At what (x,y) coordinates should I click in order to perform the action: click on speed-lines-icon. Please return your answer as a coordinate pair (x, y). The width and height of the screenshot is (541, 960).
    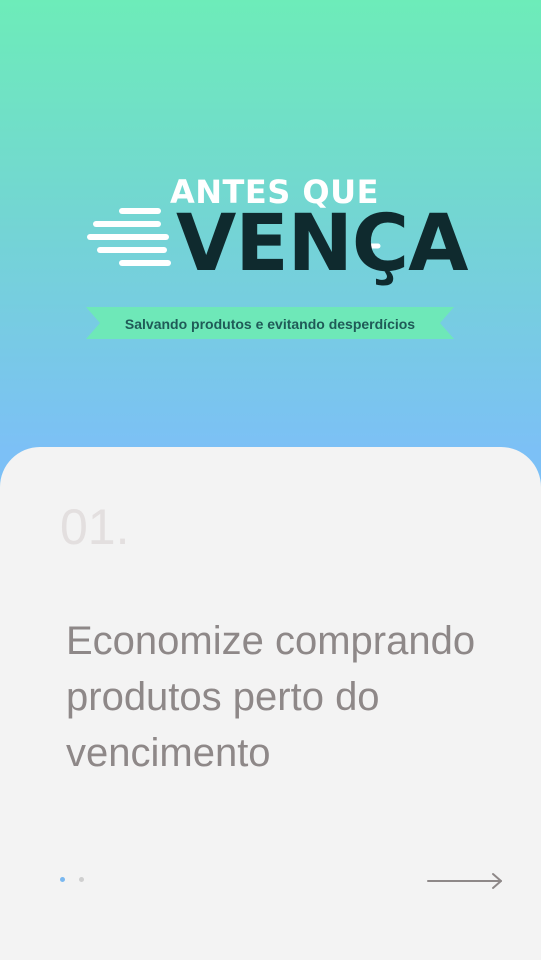
    Looking at the image, I should click on (129, 237).